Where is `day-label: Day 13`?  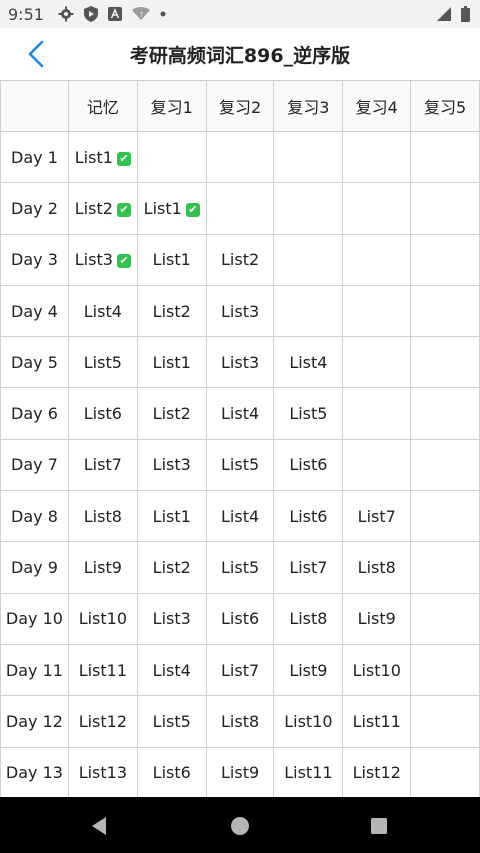 day-label: Day 13 is located at coordinates (34, 771).